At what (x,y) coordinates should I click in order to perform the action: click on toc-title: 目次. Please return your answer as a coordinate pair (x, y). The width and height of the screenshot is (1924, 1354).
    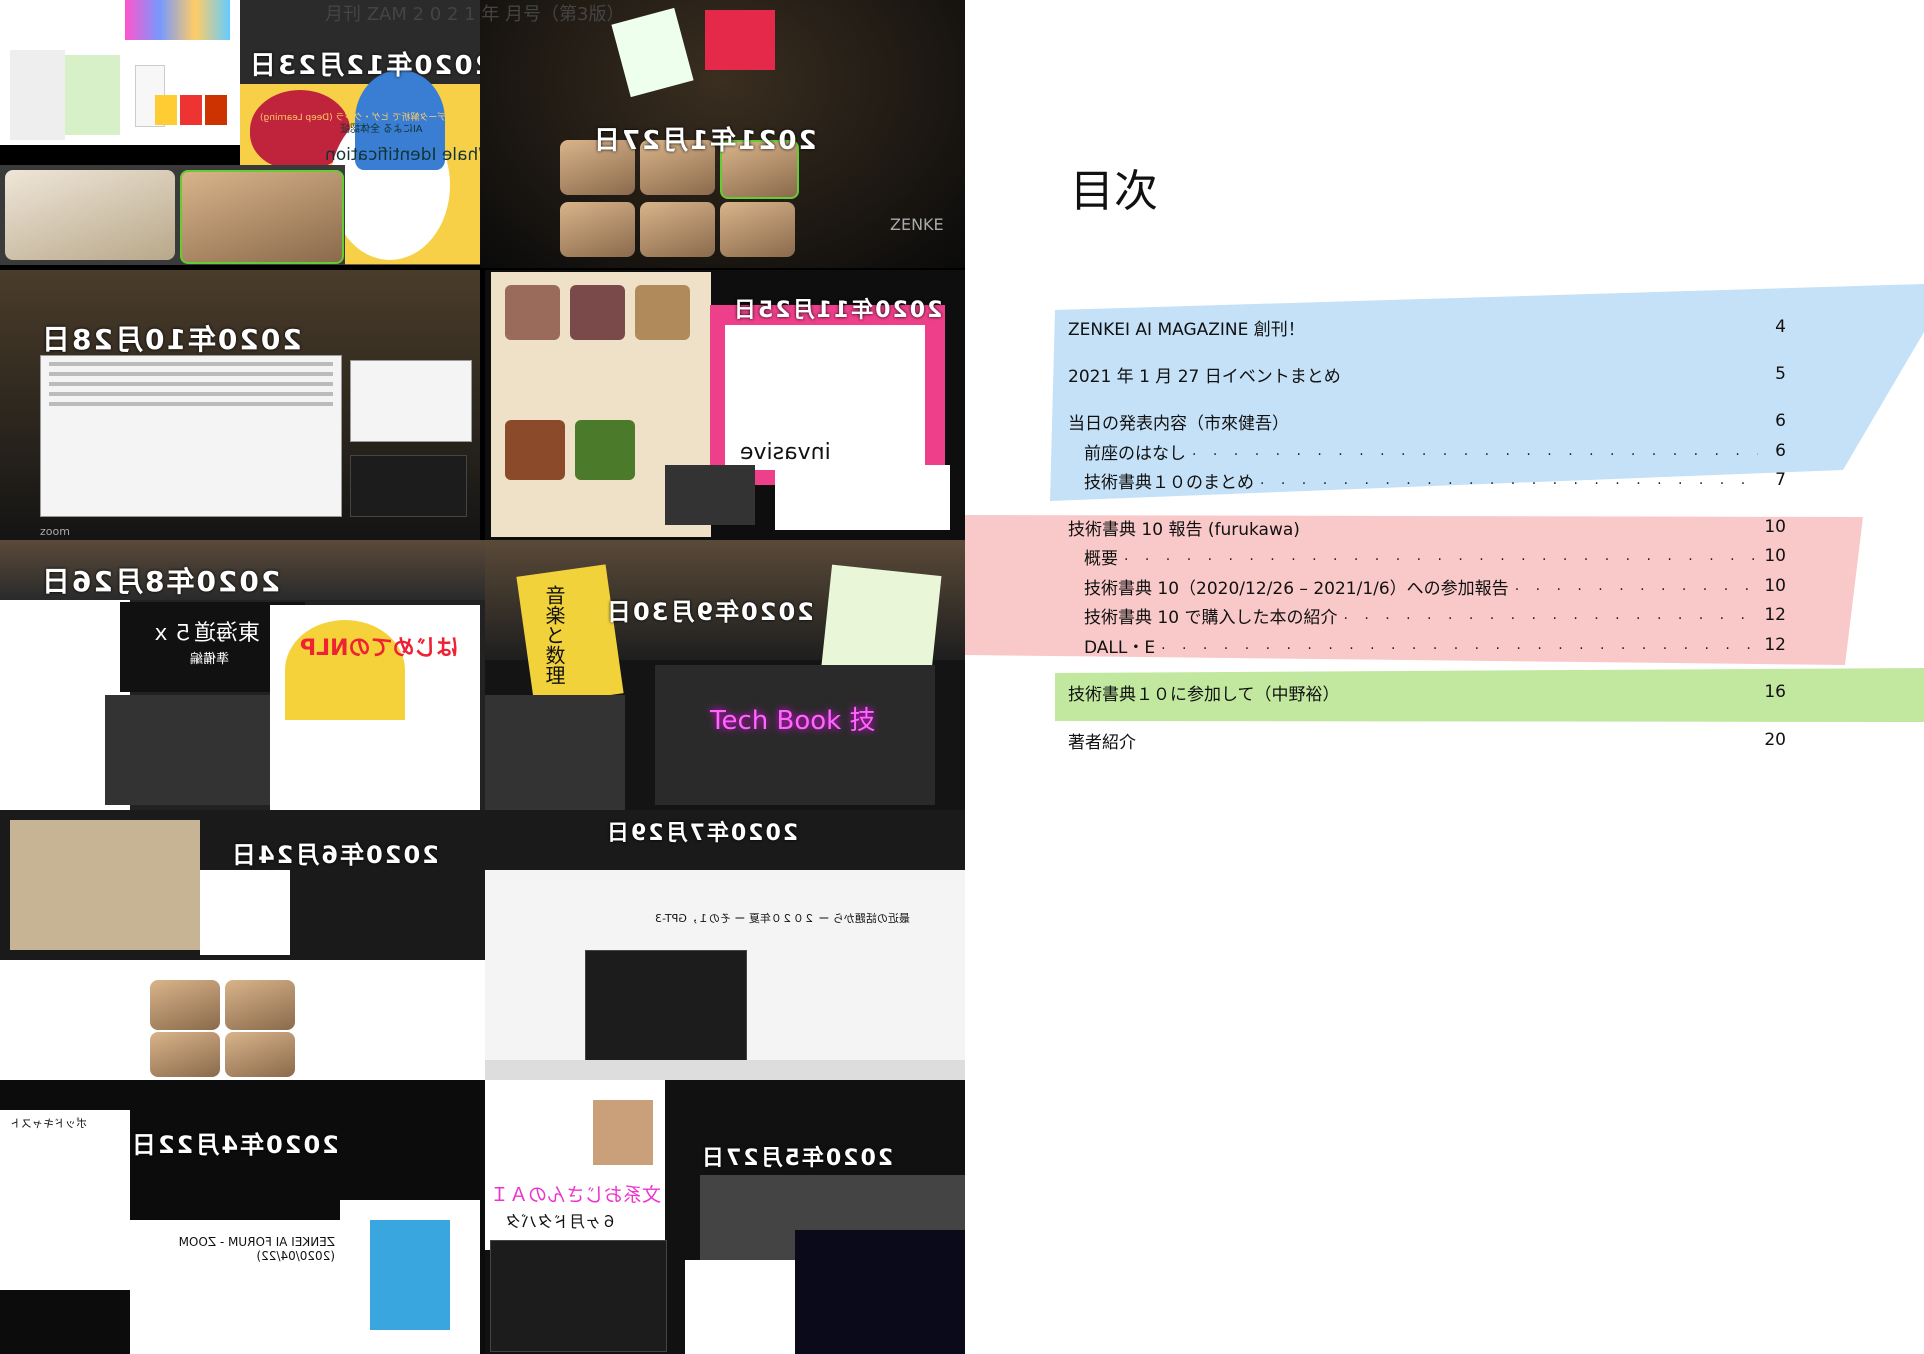
    Looking at the image, I should click on (1114, 191).